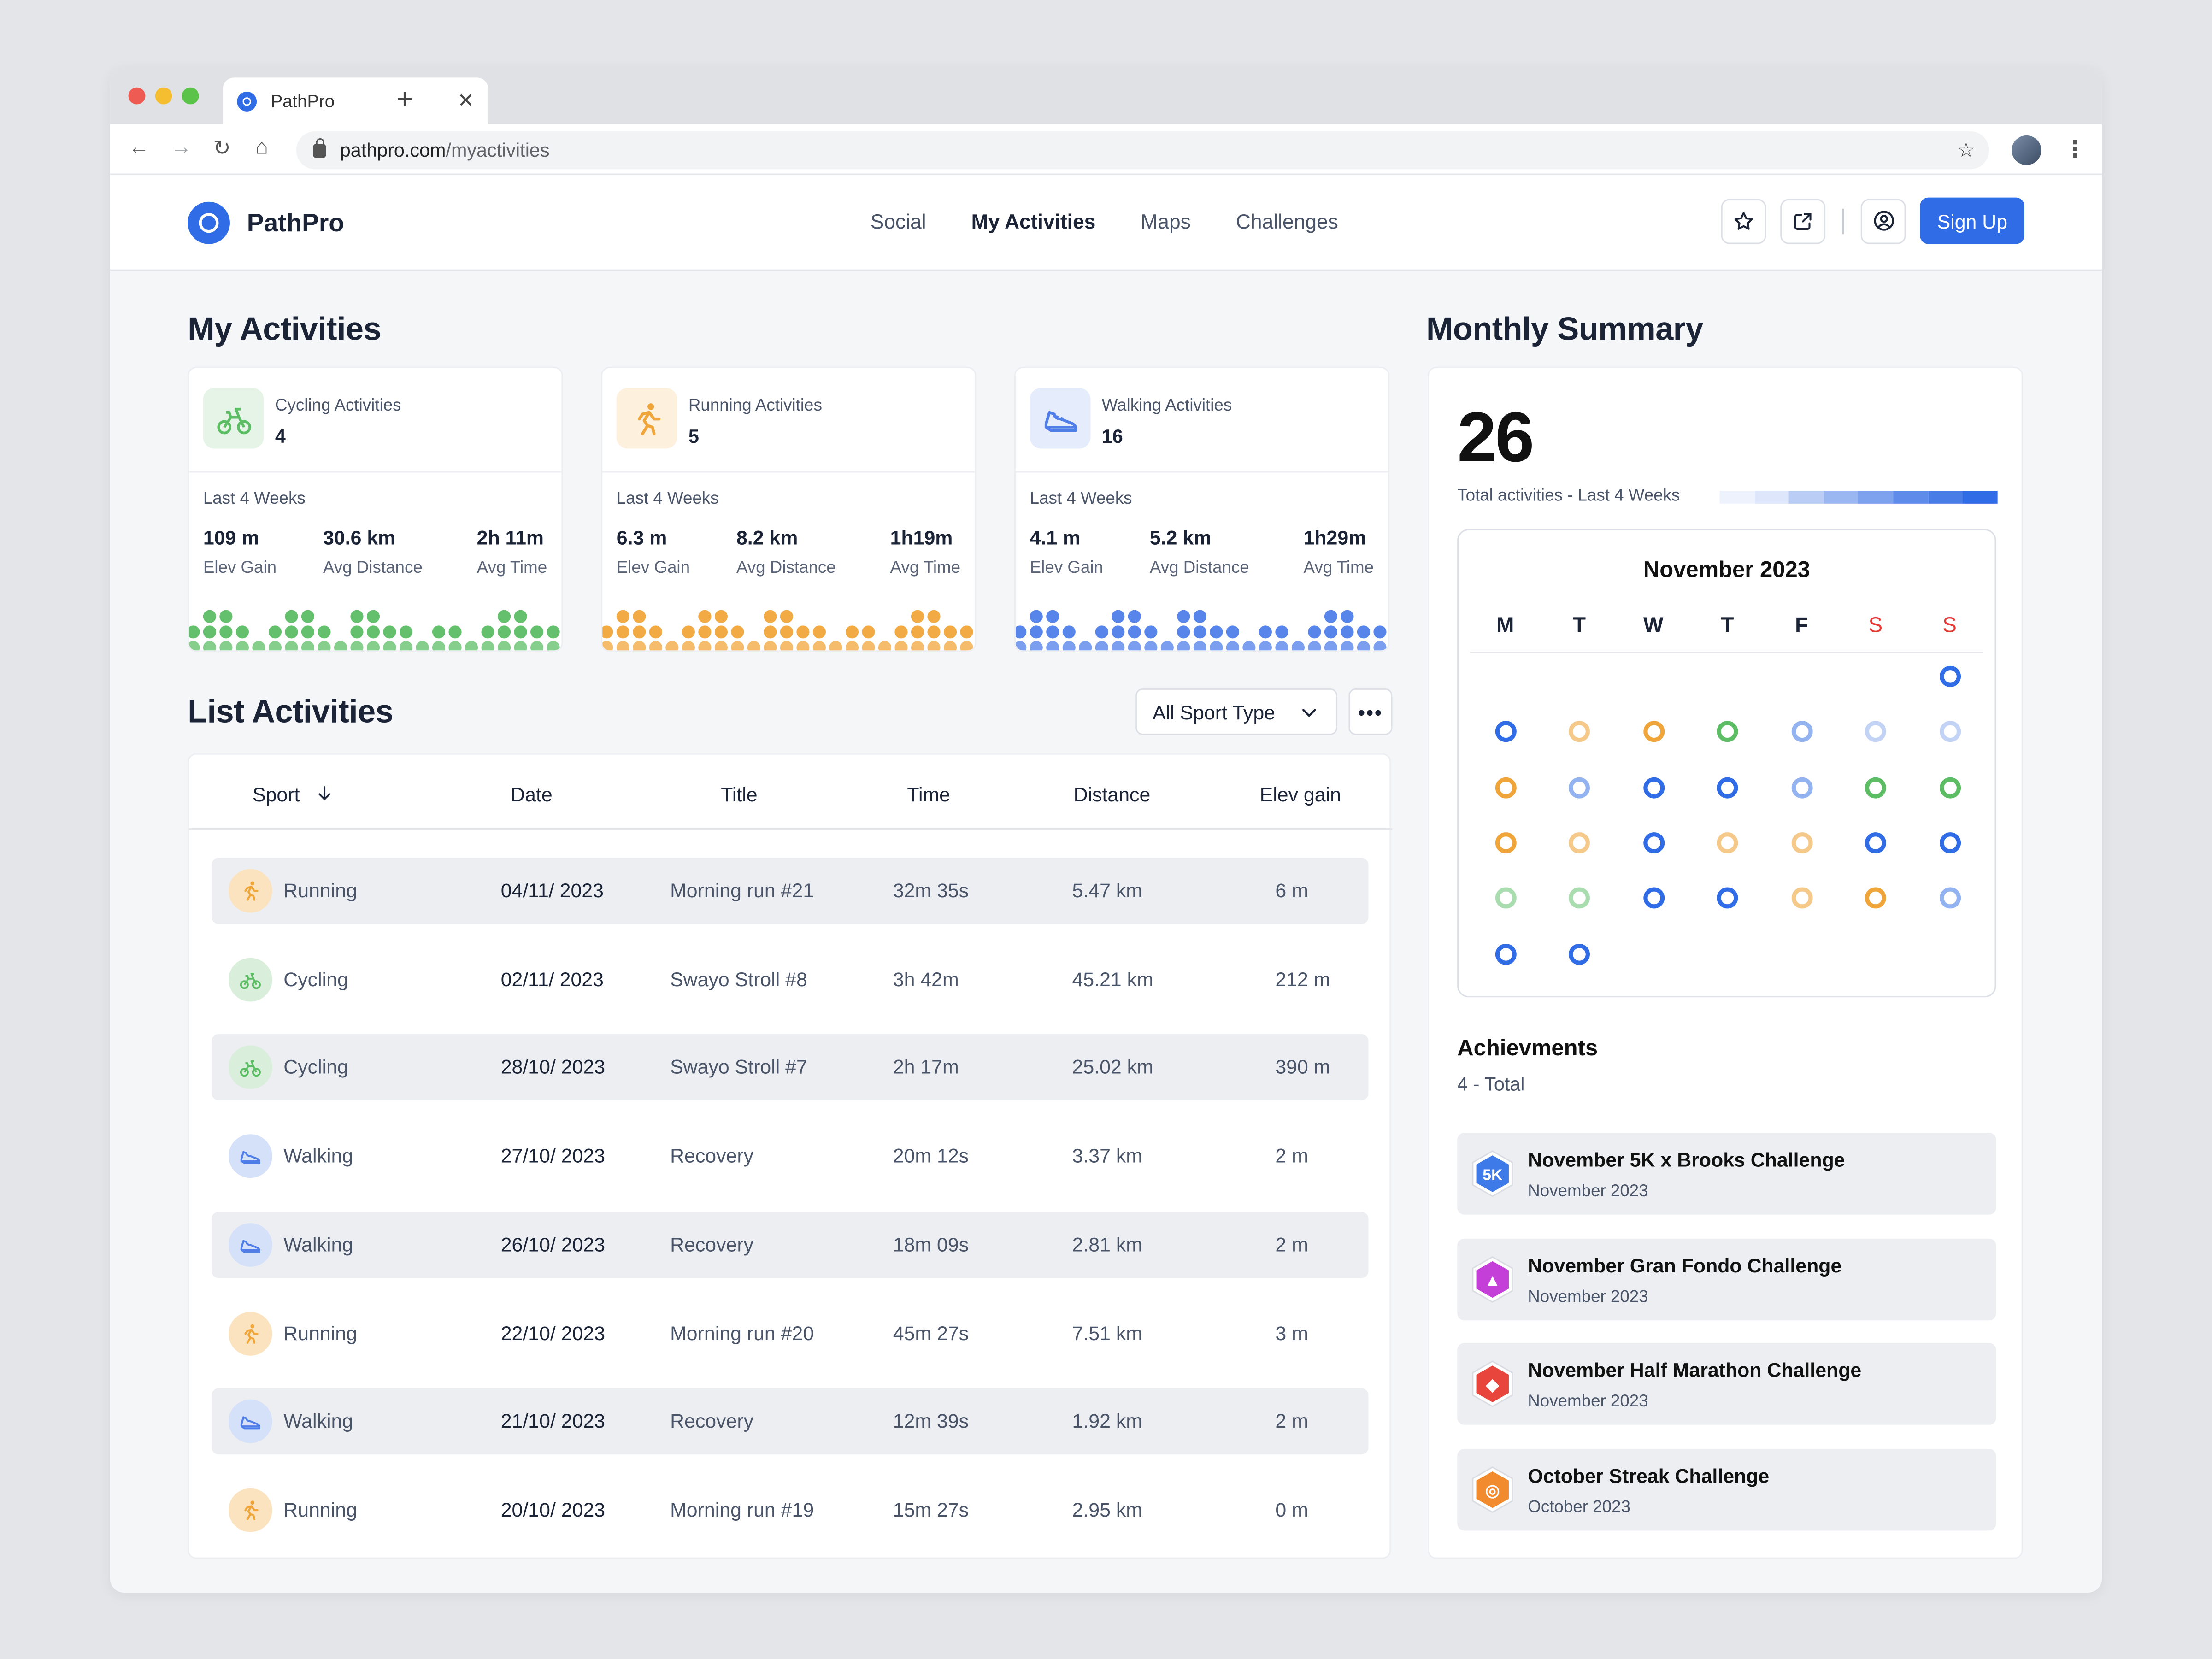 The height and width of the screenshot is (1659, 2212). Describe the element at coordinates (139, 147) in the screenshot. I see `back-arrow-icon: ←` at that location.